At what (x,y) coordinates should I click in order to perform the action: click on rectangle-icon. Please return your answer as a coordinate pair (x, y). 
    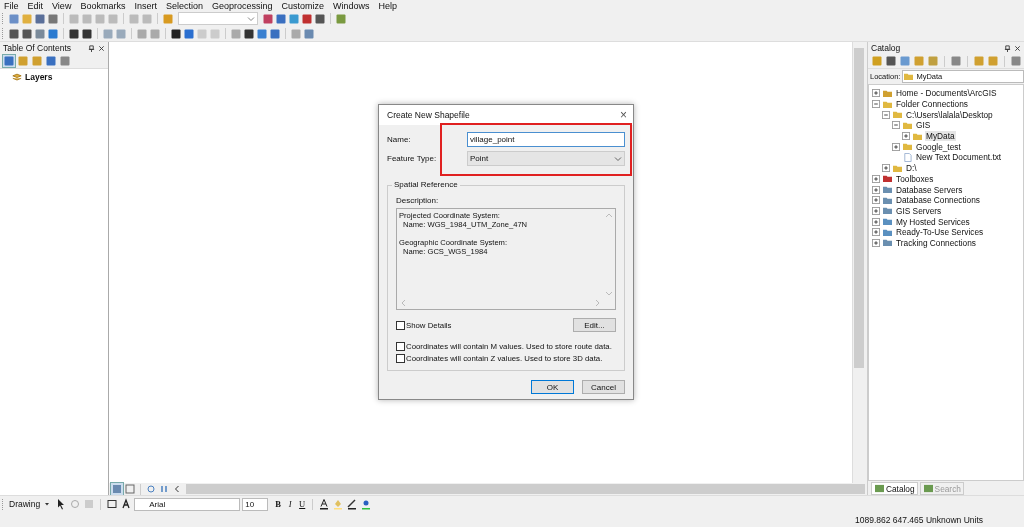
    Looking at the image, I should click on (112, 504).